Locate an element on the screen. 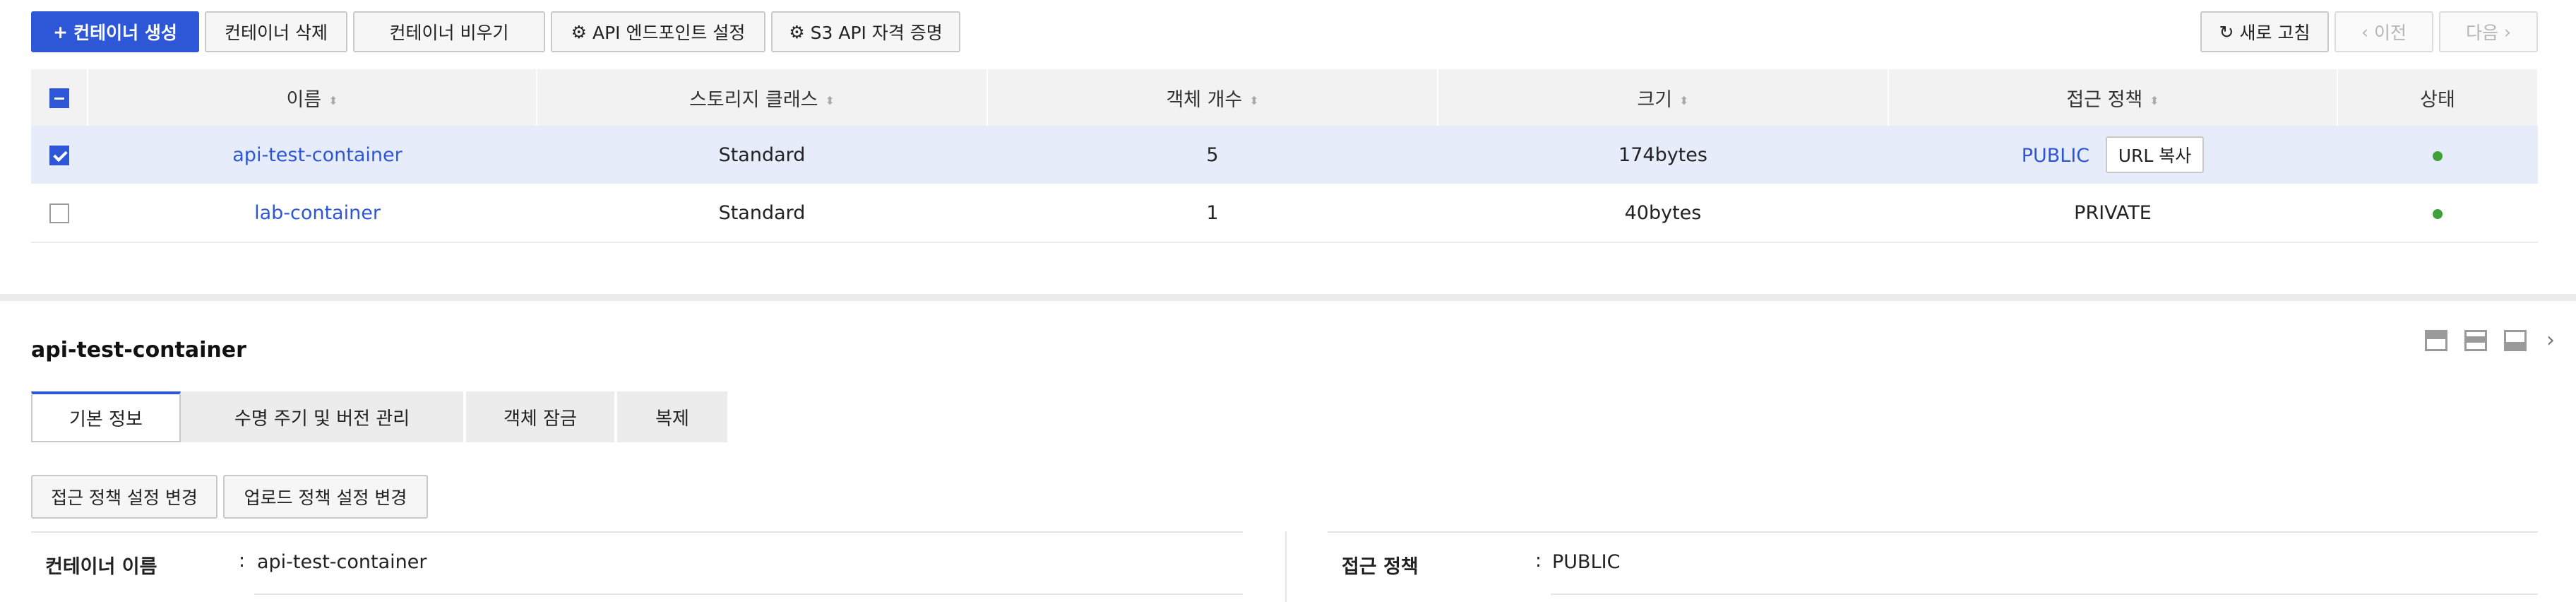 This screenshot has height=602, width=2576. api-endpoint-settings-button: ⚙ API 엔드포인트 설정 is located at coordinates (658, 31).